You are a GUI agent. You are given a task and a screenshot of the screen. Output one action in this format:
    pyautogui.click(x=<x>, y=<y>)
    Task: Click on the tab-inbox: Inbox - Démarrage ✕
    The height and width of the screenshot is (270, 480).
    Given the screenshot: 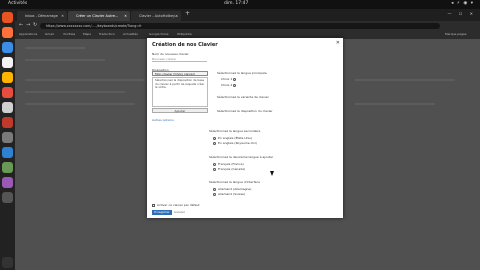 What is the action you would take?
    pyautogui.click(x=42, y=16)
    